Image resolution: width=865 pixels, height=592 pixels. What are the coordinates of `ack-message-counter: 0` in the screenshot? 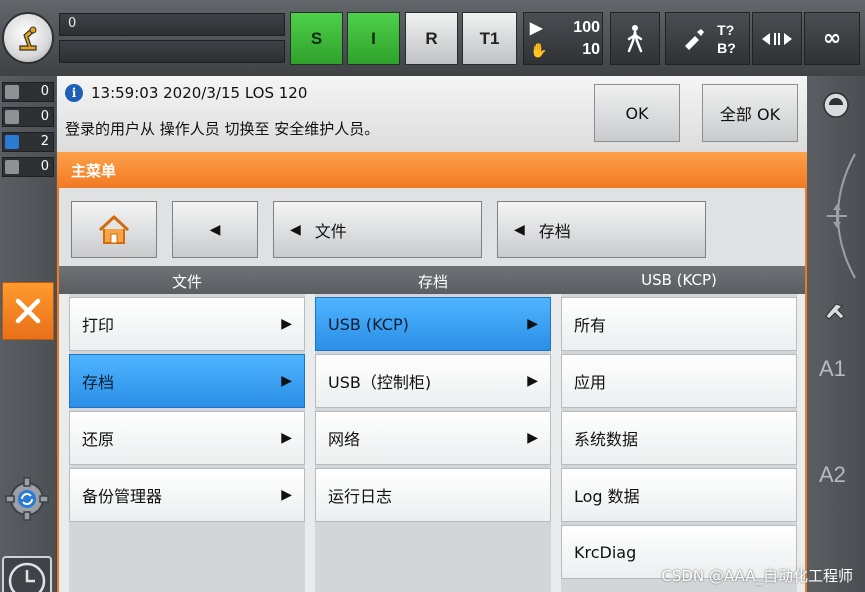 It's located at (28, 92).